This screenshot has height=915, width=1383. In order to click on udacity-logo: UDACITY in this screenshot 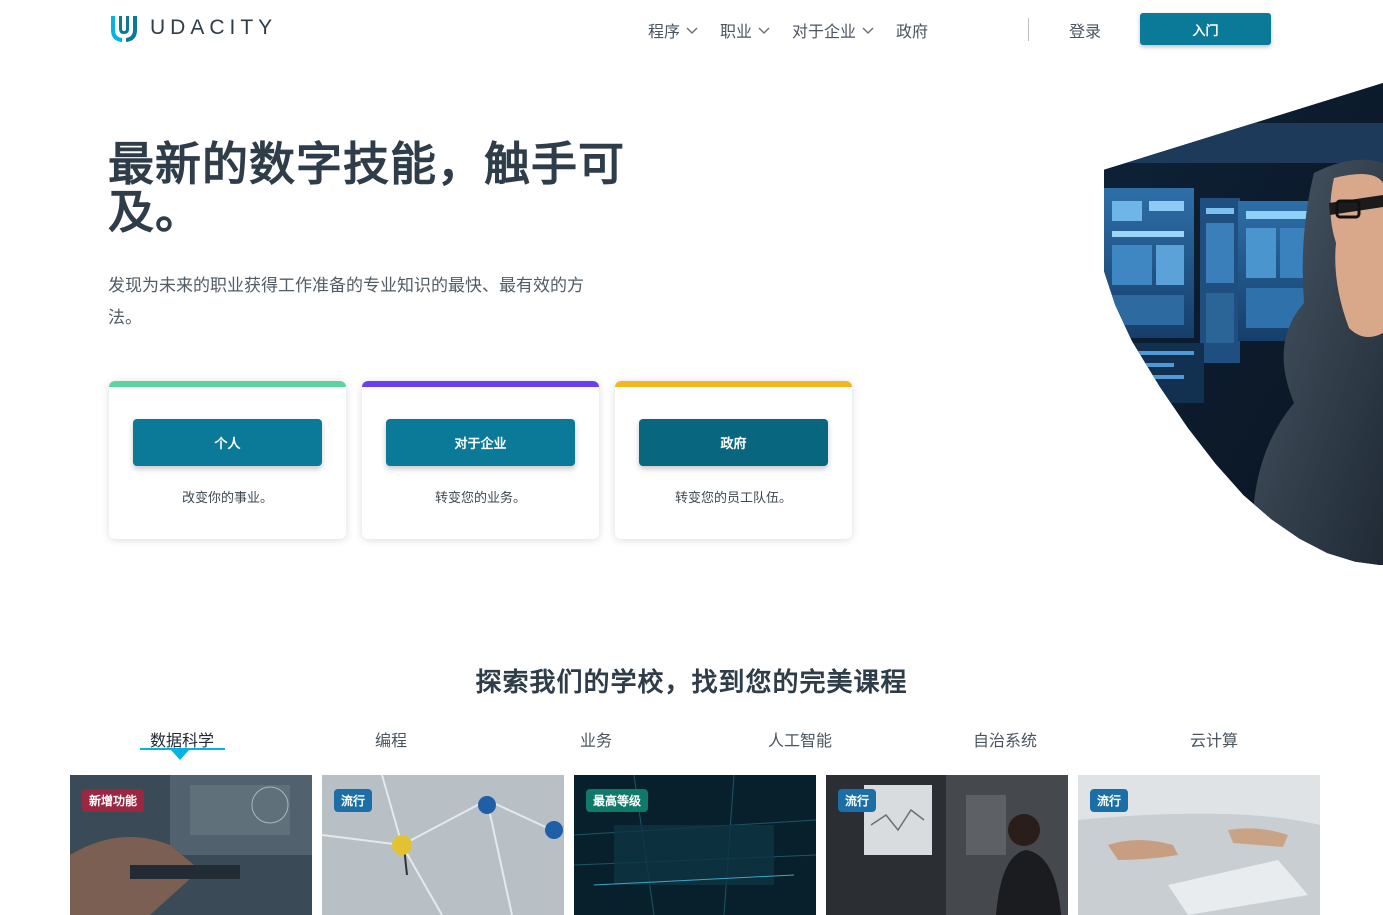, I will do `click(192, 28)`.